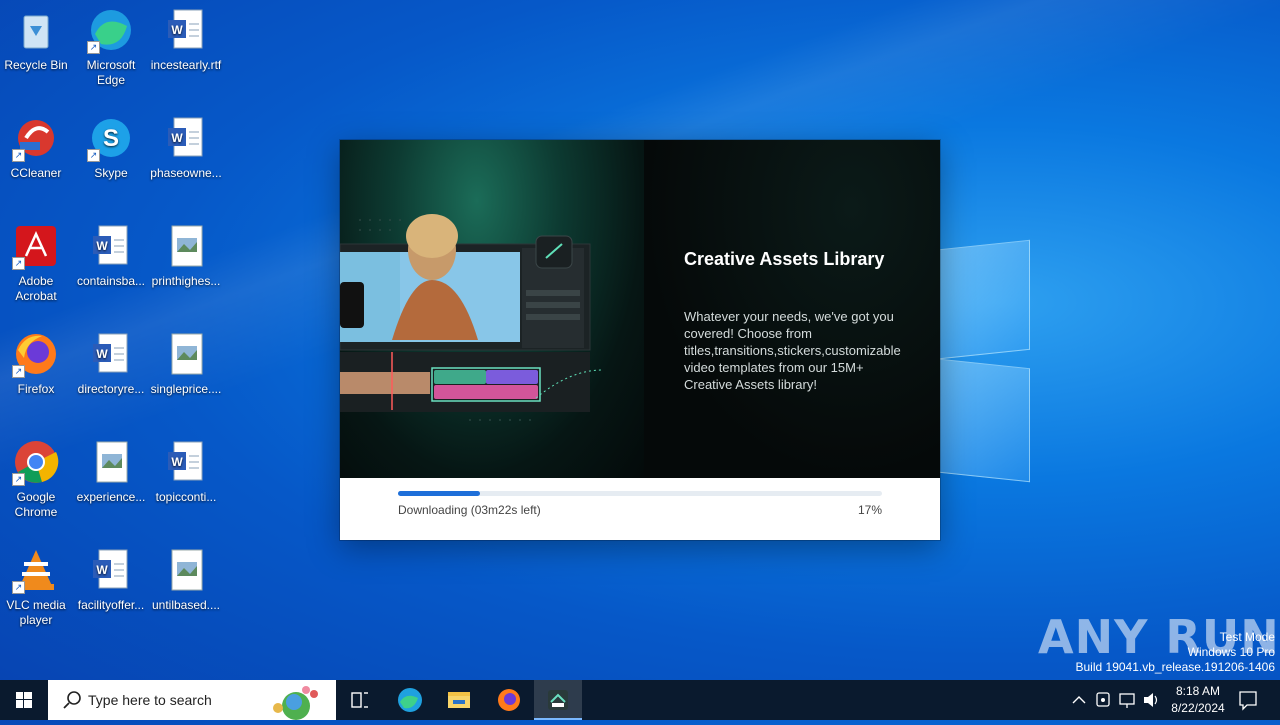 The width and height of the screenshot is (1280, 725). I want to click on feature-title: Creative Assets Library, so click(784, 259).